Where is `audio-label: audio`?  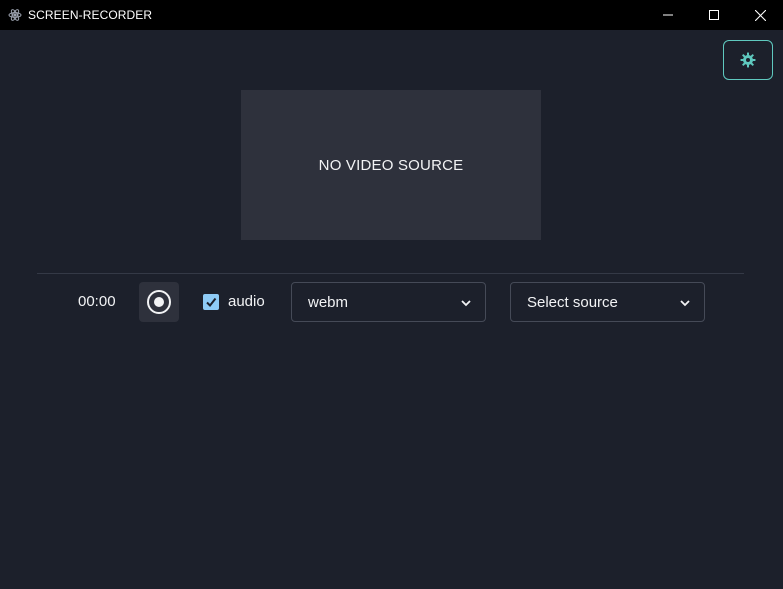 audio-label: audio is located at coordinates (246, 301).